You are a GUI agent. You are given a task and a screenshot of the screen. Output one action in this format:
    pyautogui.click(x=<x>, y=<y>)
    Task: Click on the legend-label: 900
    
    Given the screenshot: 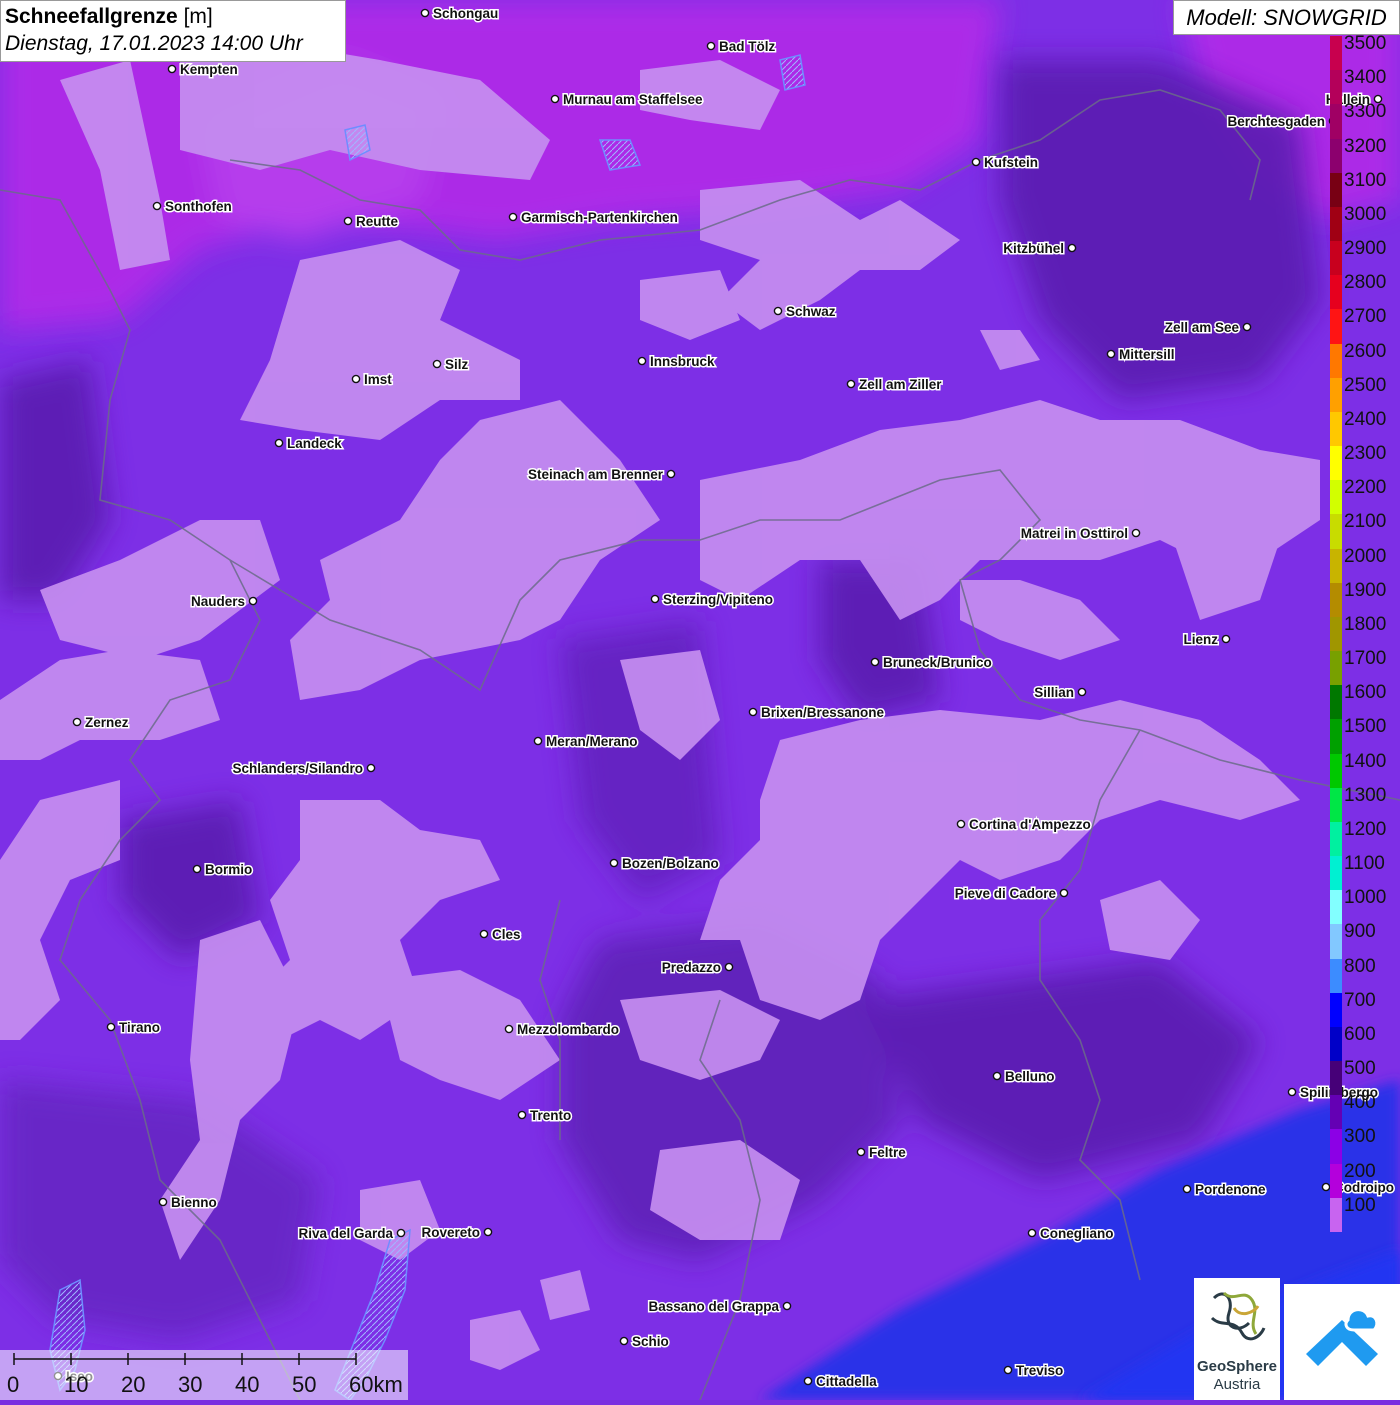 What is the action you would take?
    pyautogui.click(x=1360, y=932)
    